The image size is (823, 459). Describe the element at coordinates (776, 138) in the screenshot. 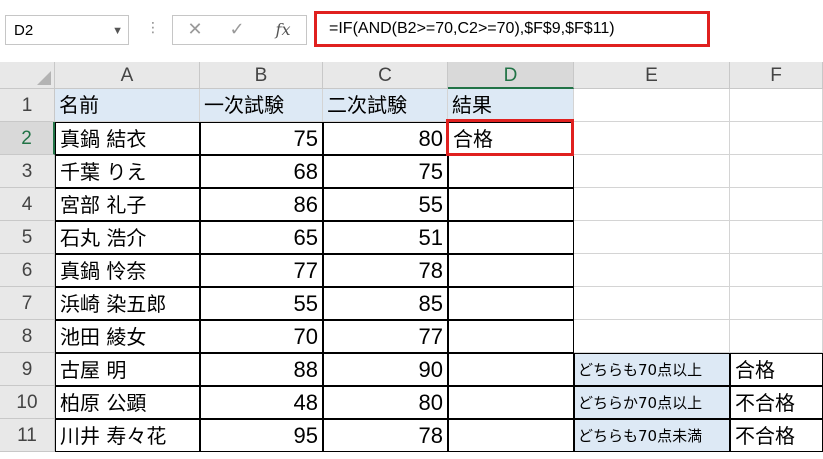

I see `cell-f2` at that location.